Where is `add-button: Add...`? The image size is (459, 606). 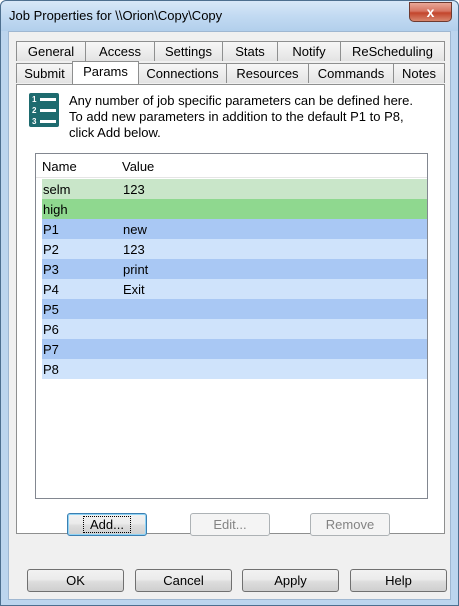
add-button: Add... is located at coordinates (107, 524).